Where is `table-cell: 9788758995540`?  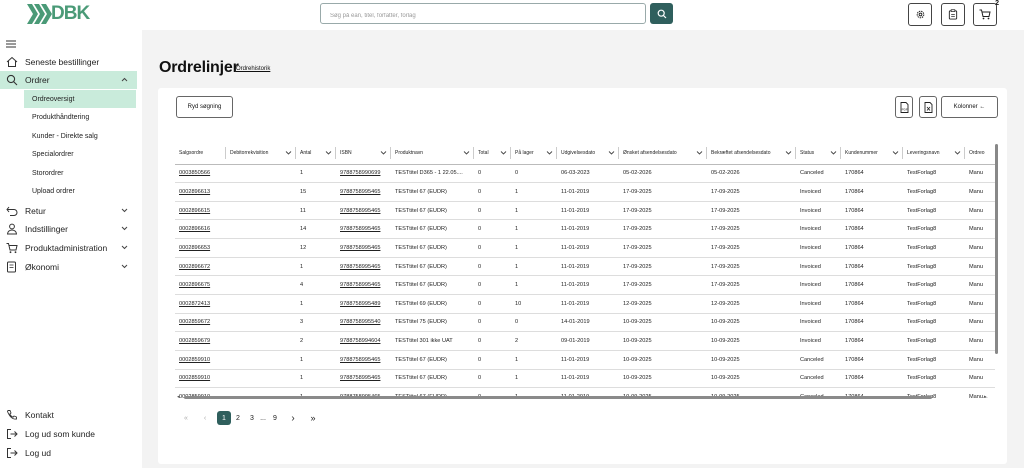
table-cell: 9788758995540 is located at coordinates (363, 323).